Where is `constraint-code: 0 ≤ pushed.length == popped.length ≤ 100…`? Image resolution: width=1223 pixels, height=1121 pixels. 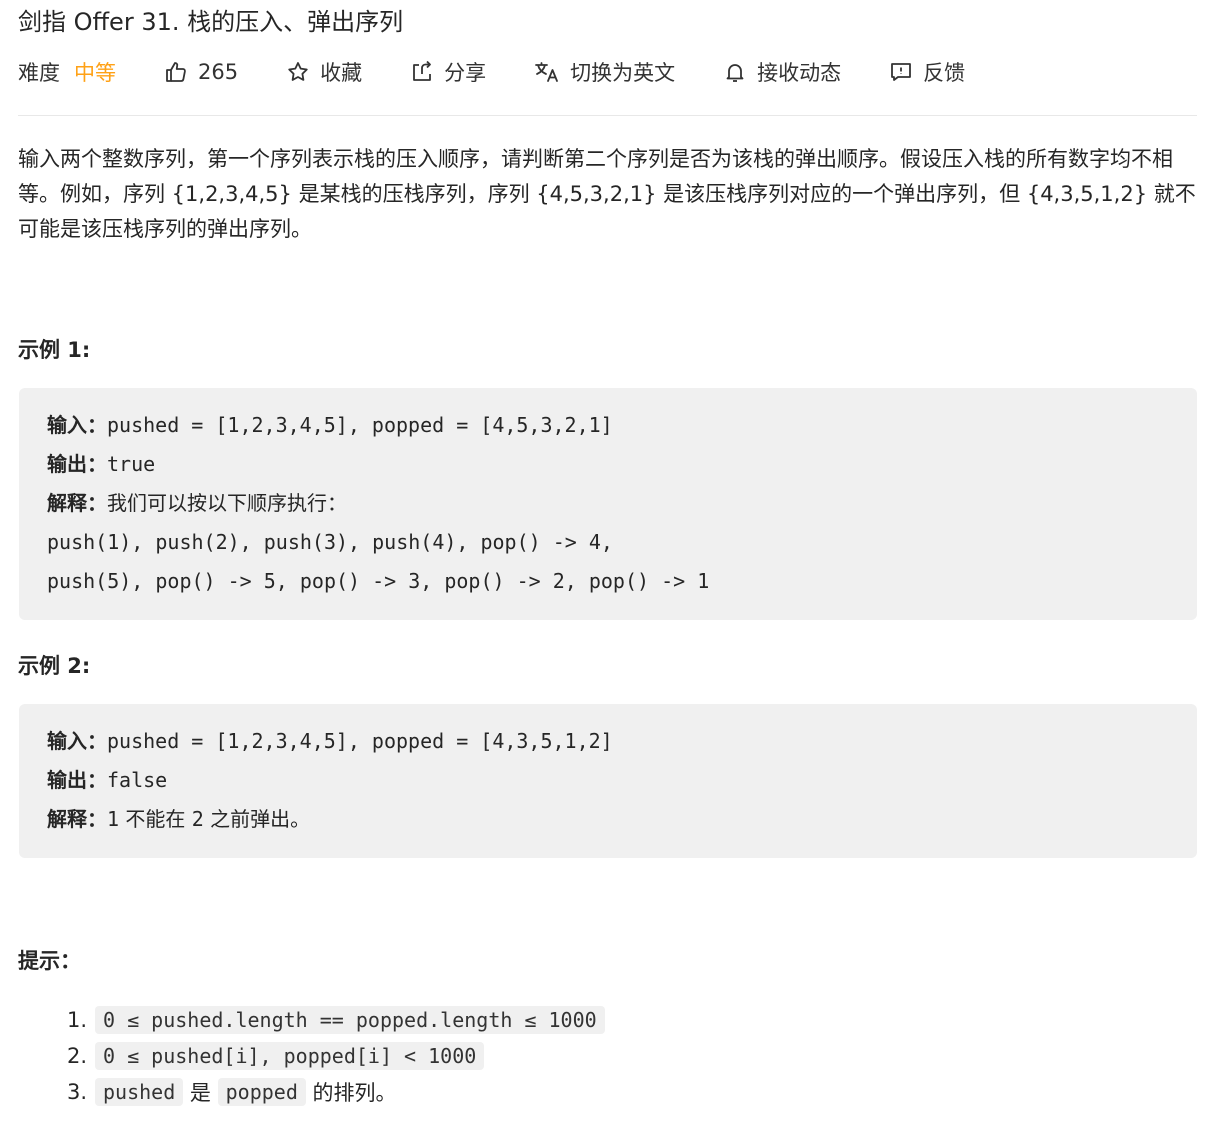 constraint-code: 0 ≤ pushed.length == popped.length ≤ 100… is located at coordinates (350, 1020).